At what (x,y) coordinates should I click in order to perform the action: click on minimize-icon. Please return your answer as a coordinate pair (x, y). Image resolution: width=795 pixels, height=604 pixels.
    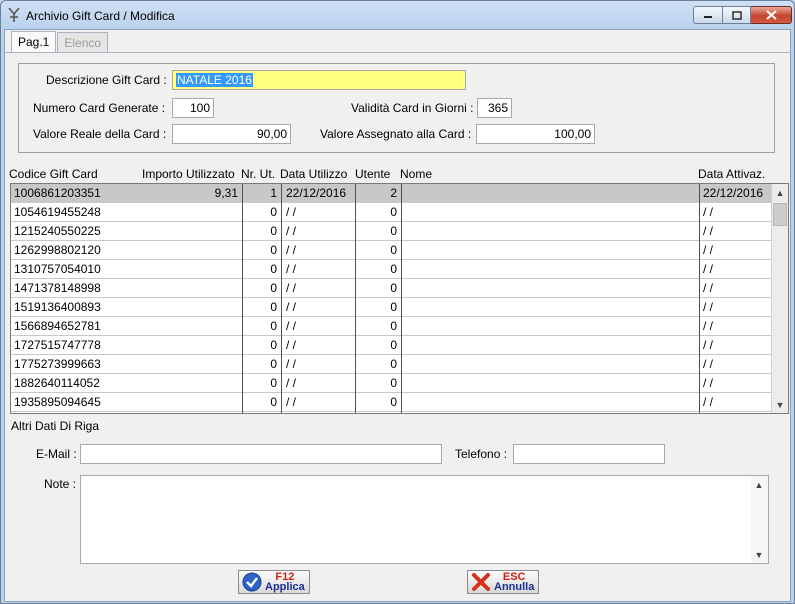
    Looking at the image, I should click on (708, 17).